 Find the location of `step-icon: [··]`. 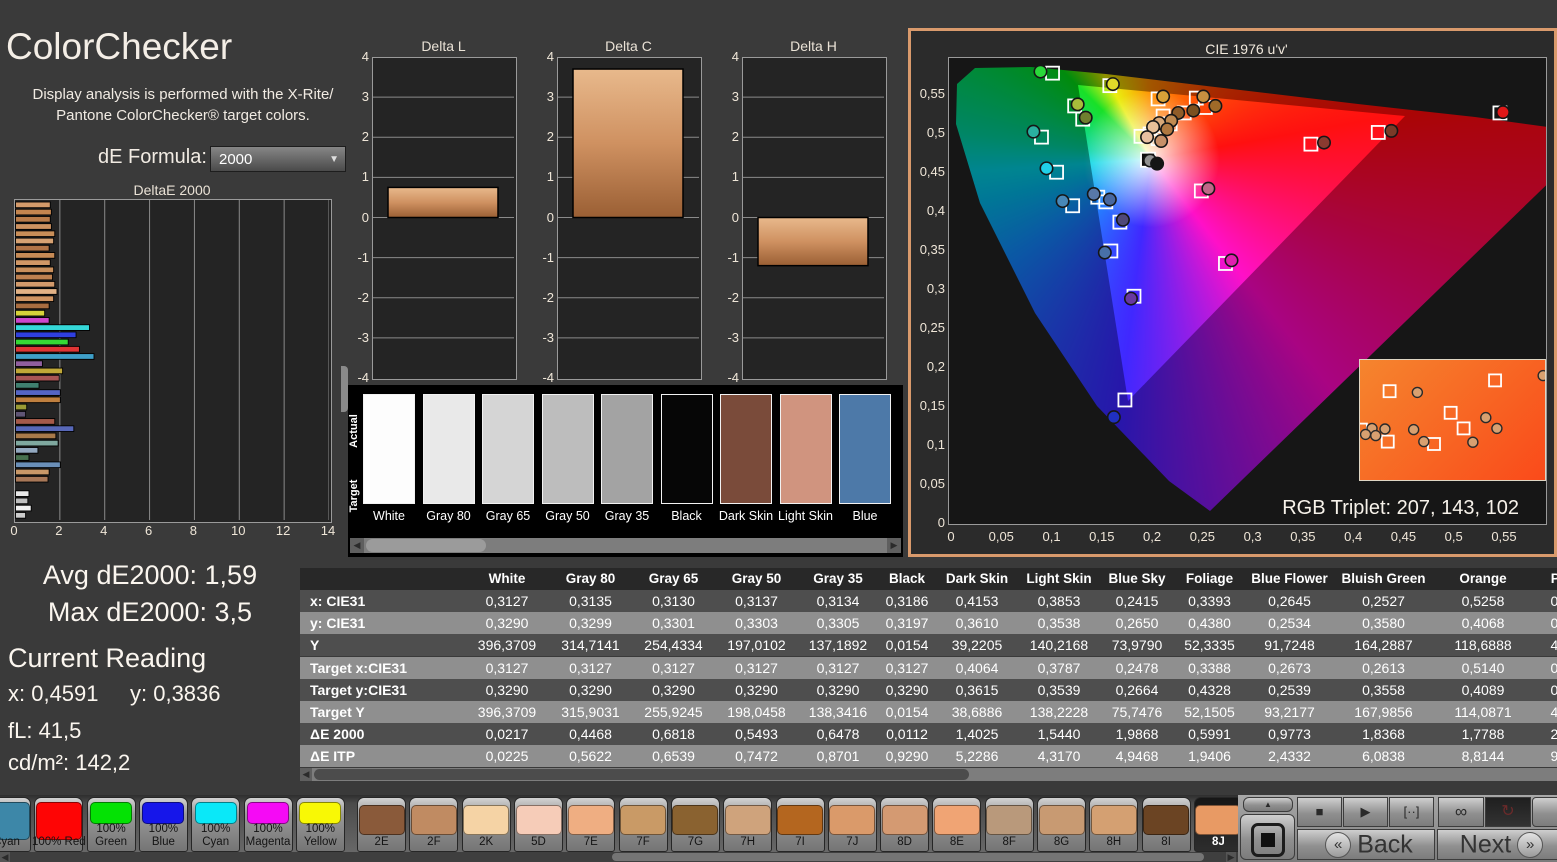

step-icon: [··] is located at coordinates (1411, 811).